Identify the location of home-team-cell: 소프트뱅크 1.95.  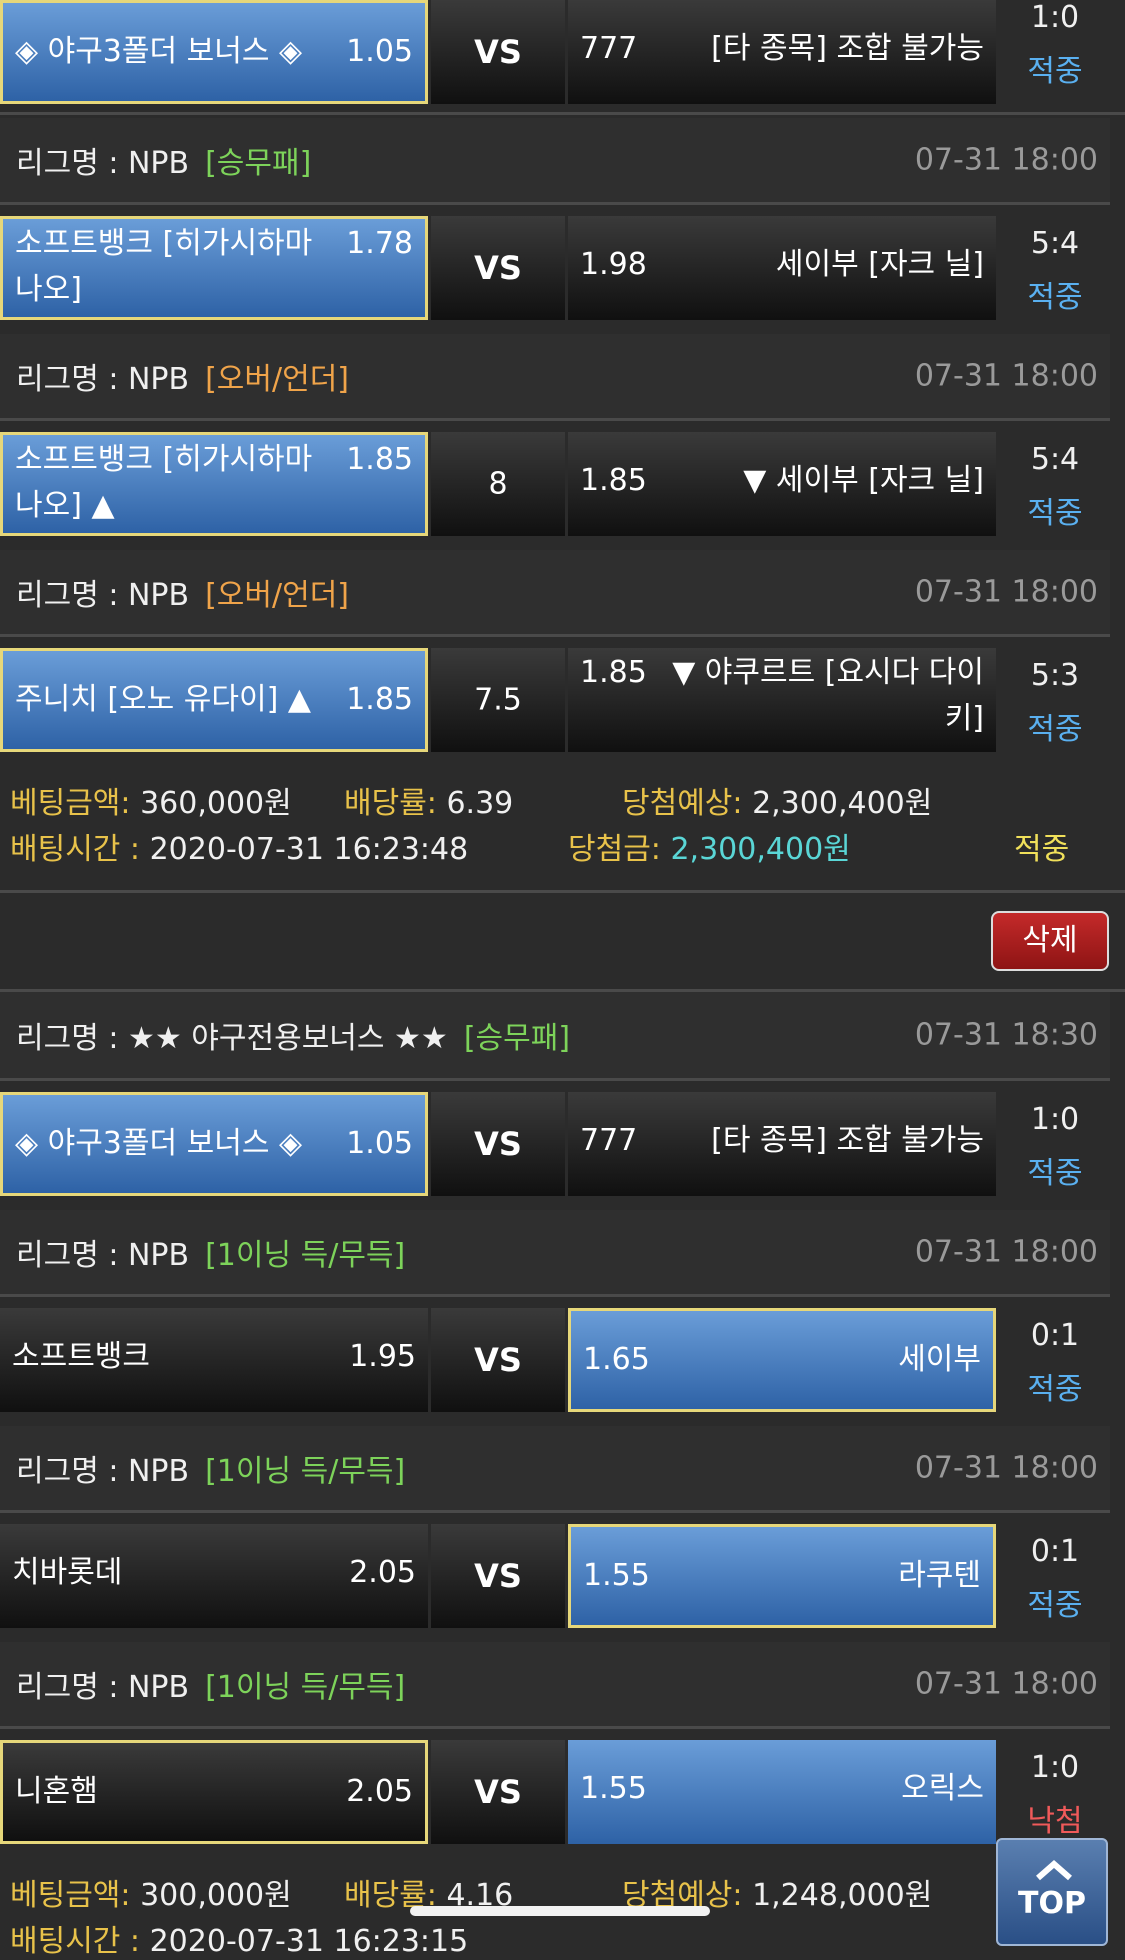
(214, 1360).